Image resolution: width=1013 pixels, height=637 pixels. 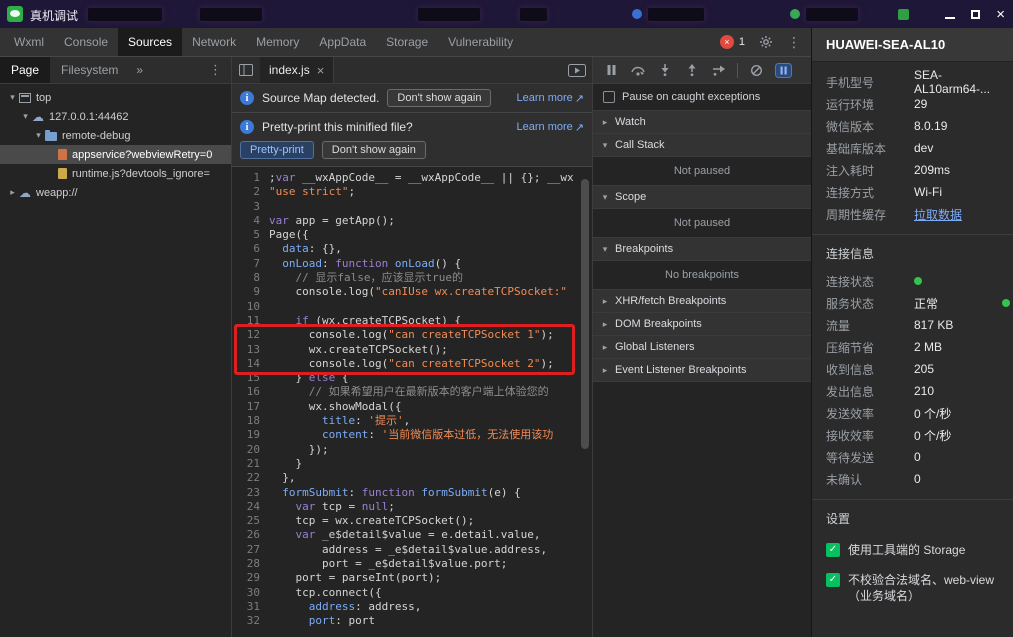 I want to click on error-badge: × 1, so click(x=732, y=42).